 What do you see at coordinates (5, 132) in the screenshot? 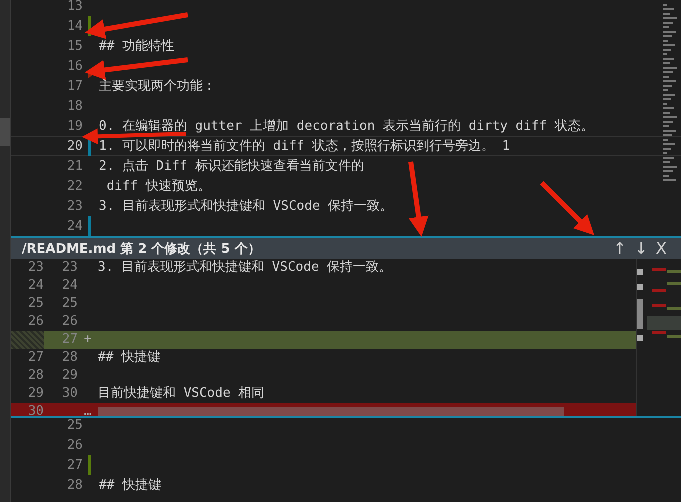
I see `scrollbar-thumb` at bounding box center [5, 132].